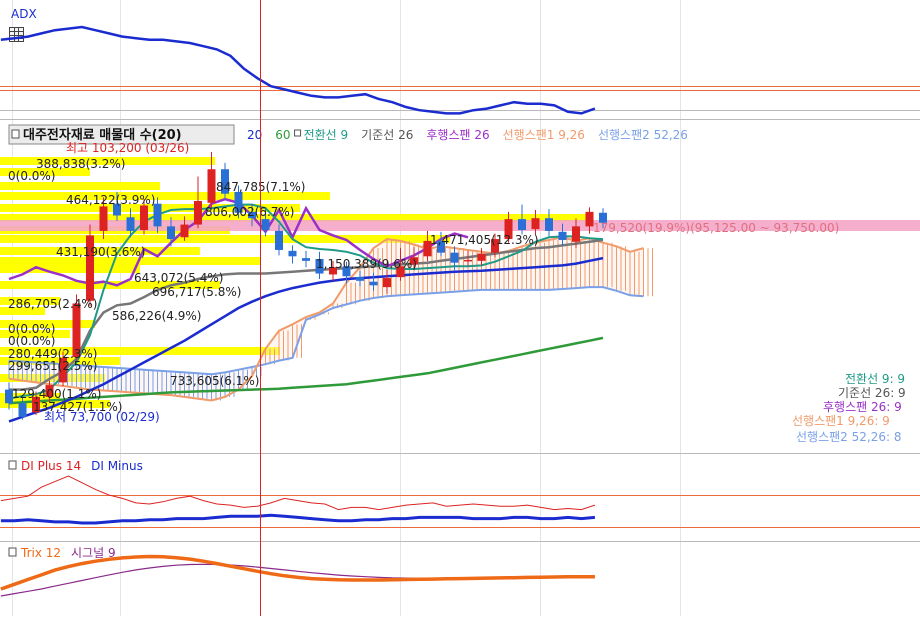 The height and width of the screenshot is (620, 920). I want to click on di-legend-icon, so click(12, 465).